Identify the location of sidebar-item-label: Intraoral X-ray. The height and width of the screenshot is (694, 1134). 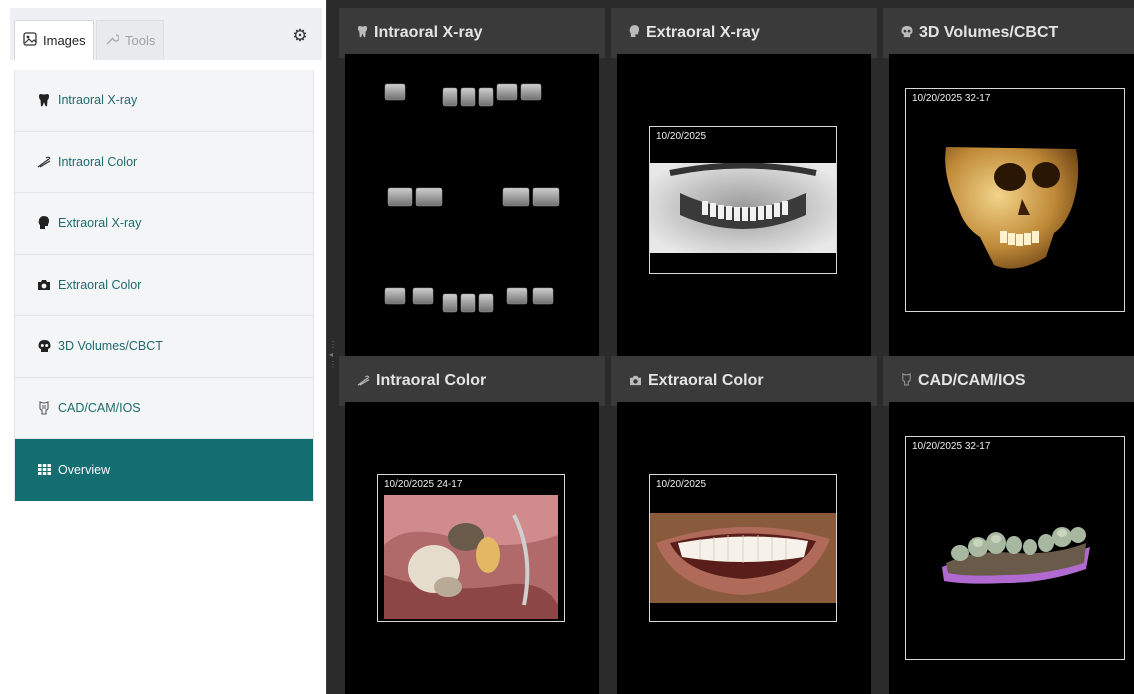
(98, 100).